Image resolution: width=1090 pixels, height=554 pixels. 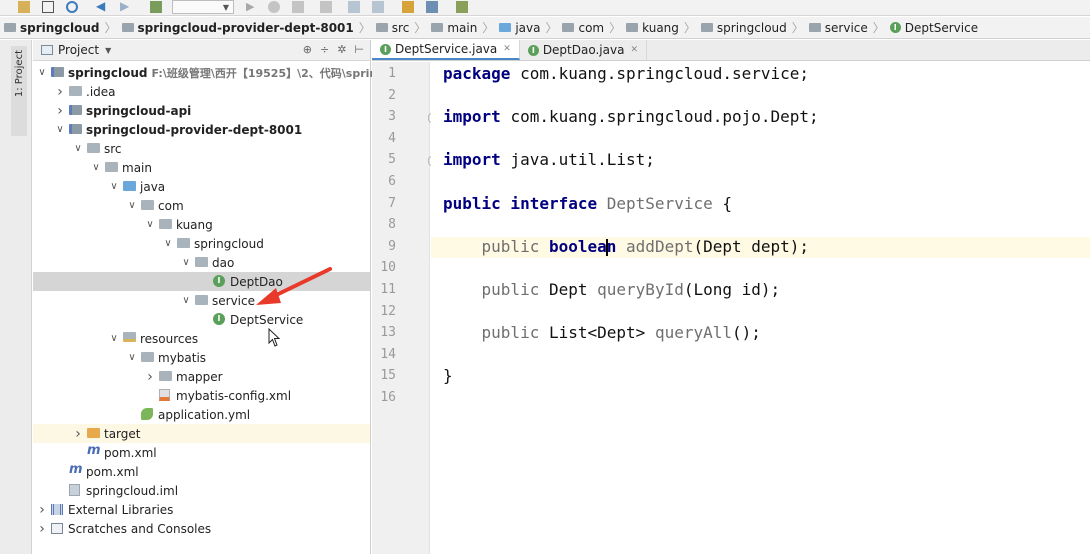 What do you see at coordinates (126, 6) in the screenshot?
I see `forward-icon: ▶` at bounding box center [126, 6].